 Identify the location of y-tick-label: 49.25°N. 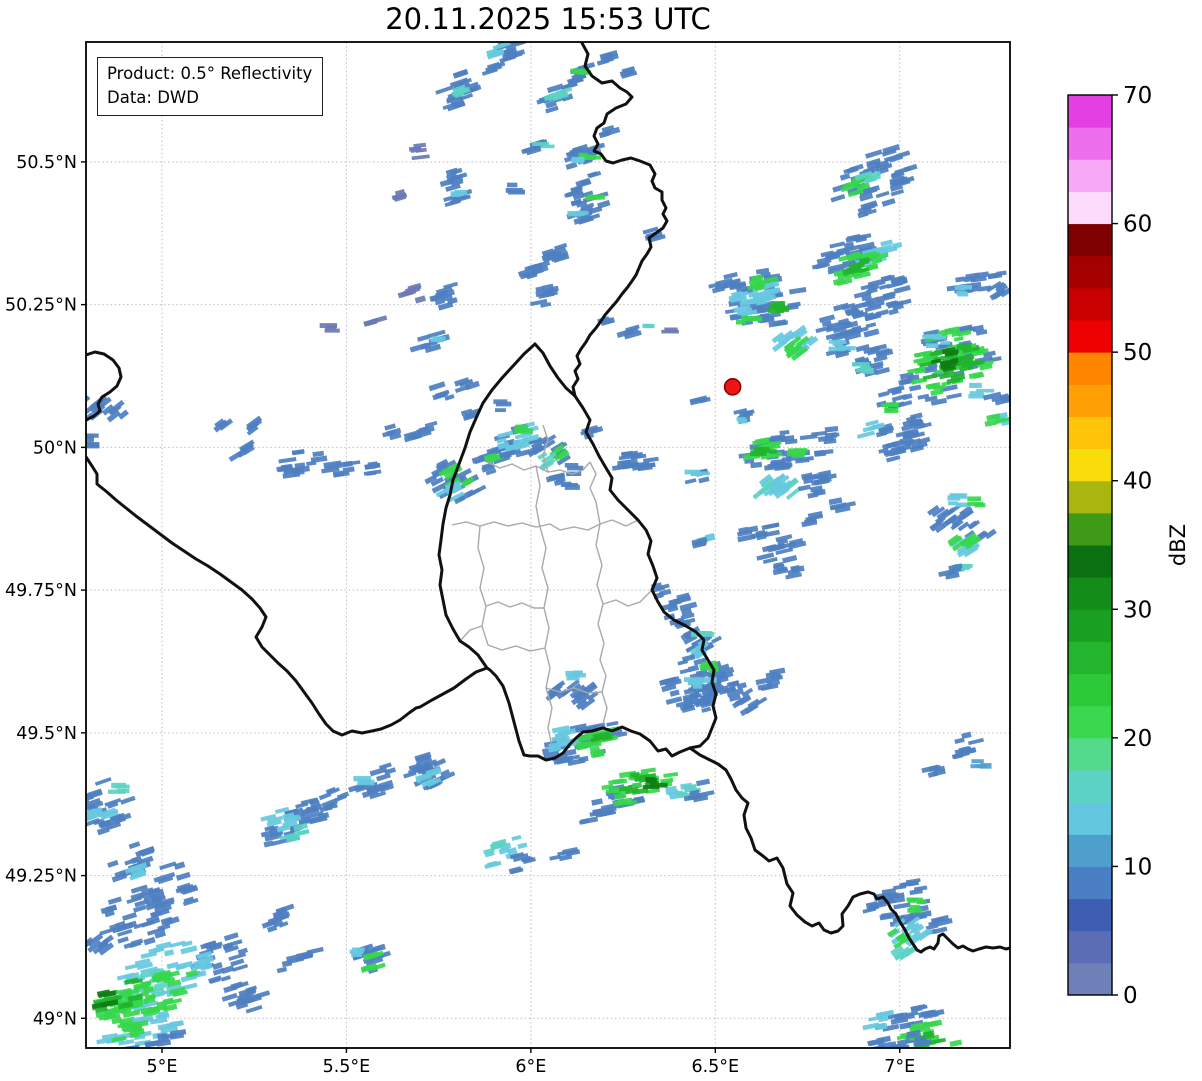
(41, 877).